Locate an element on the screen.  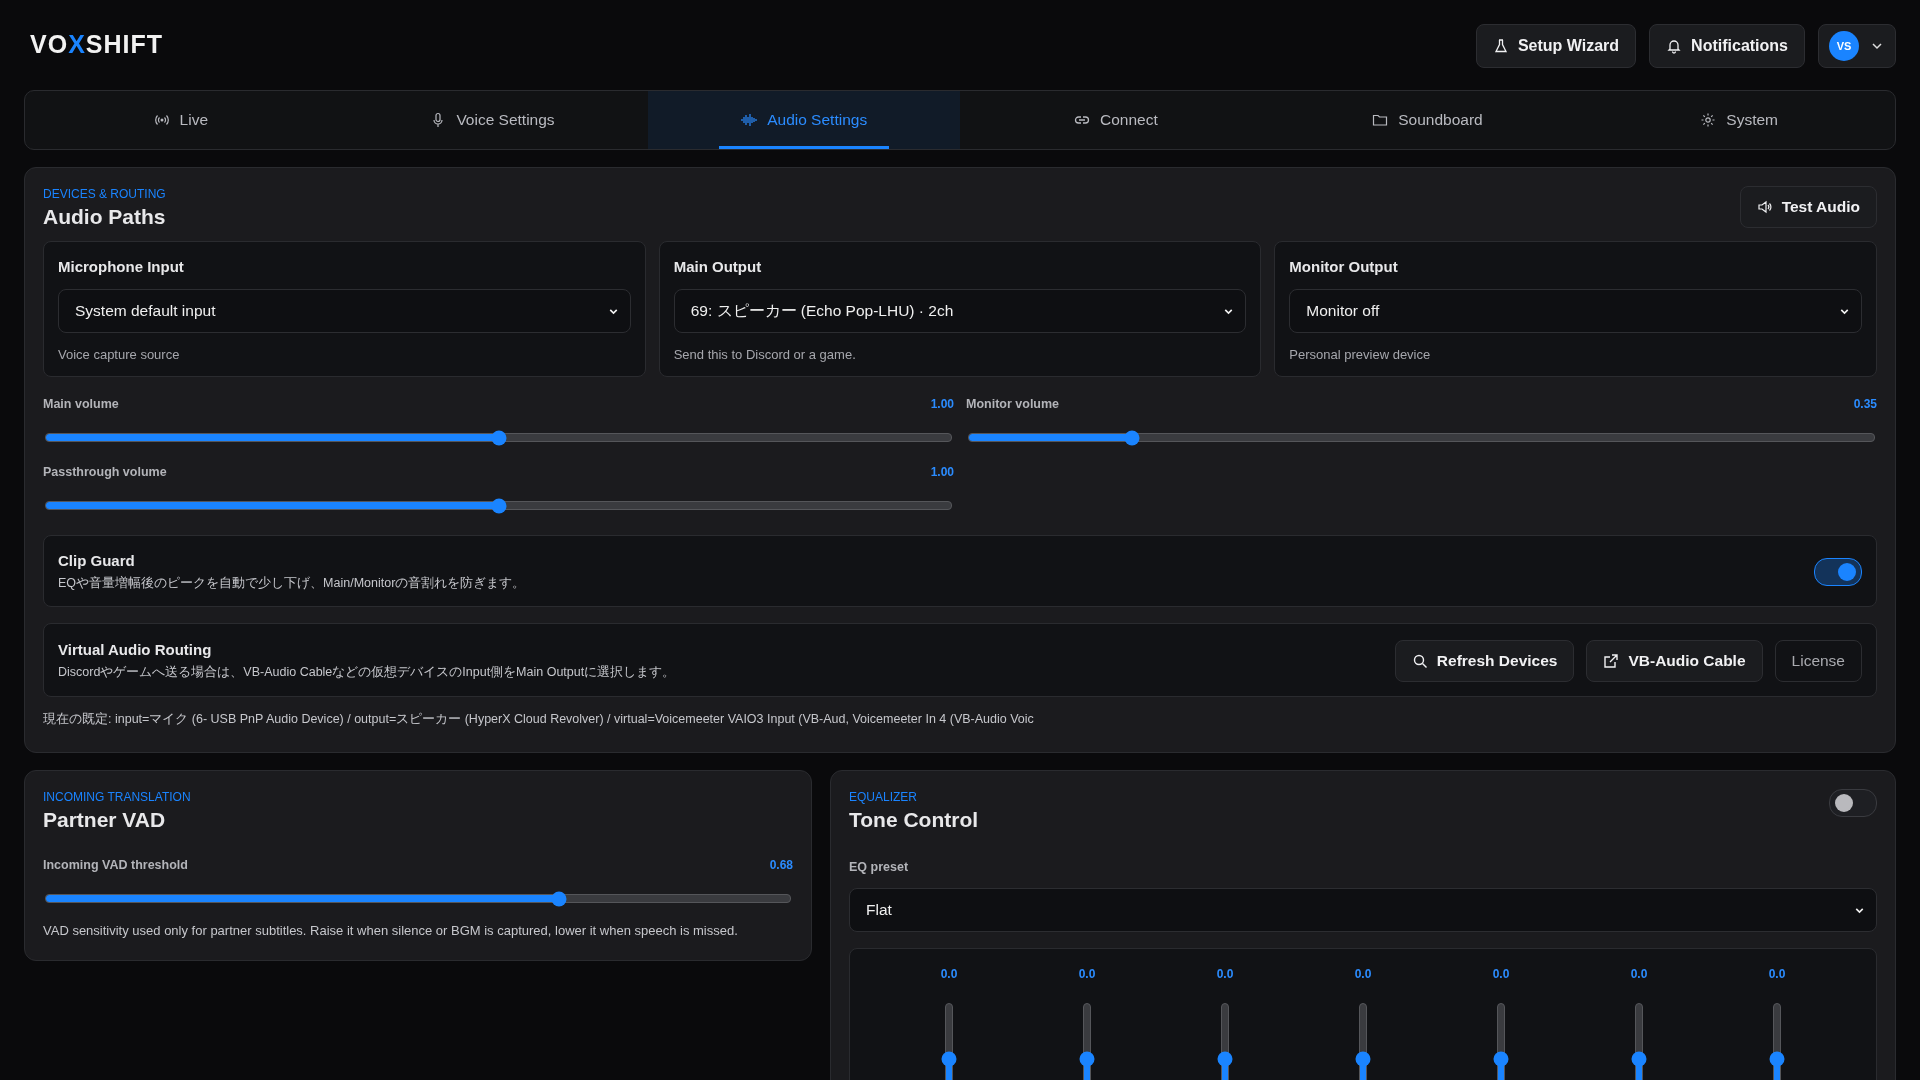
external-link-icon is located at coordinates (1611, 661).